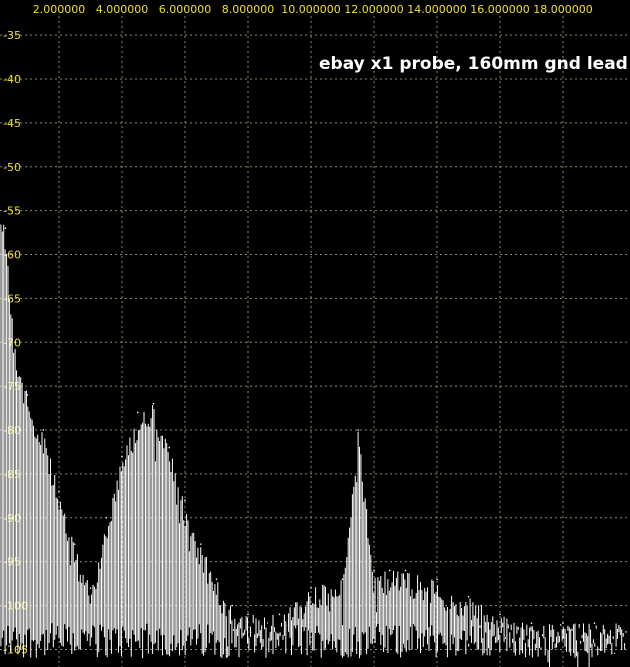 The height and width of the screenshot is (667, 630). Describe the element at coordinates (12, 123) in the screenshot. I see `y-tick-label: -45` at that location.